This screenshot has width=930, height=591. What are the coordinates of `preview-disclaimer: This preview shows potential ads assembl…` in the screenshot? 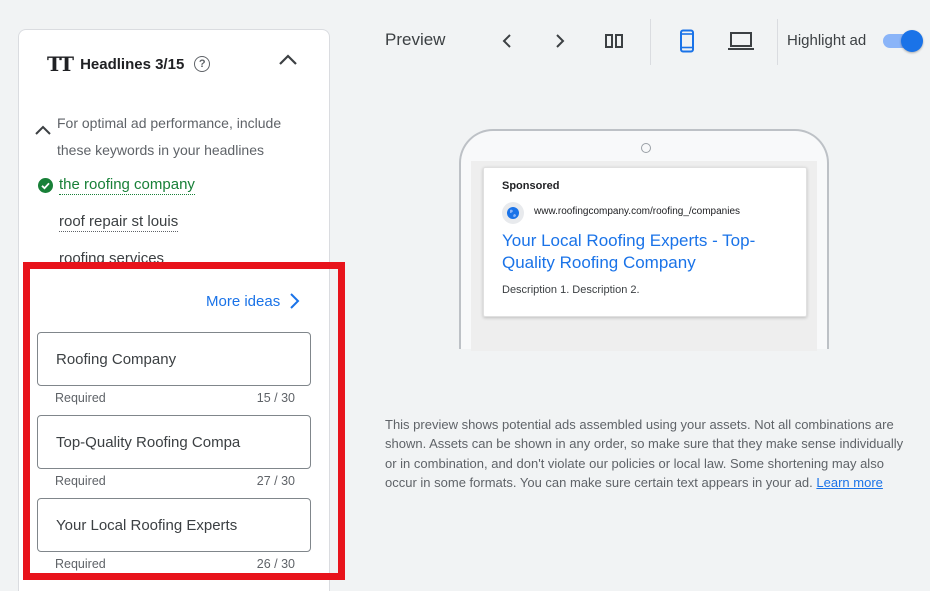 It's located at (645, 454).